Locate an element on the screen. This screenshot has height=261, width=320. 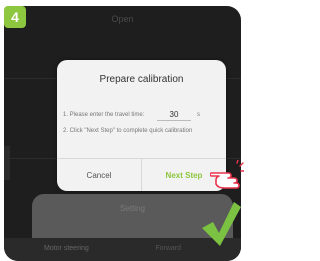
step-number-badge: 4 is located at coordinates (15, 17).